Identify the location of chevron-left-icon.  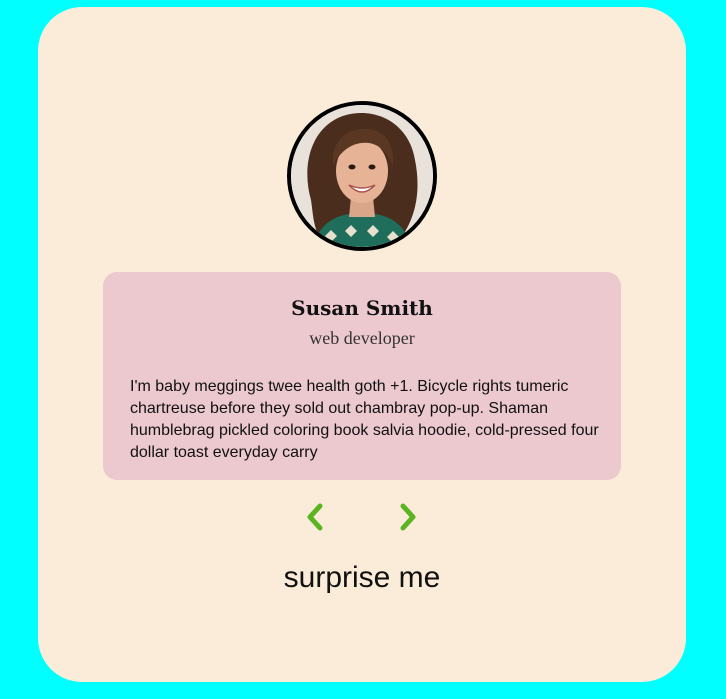
(315, 517).